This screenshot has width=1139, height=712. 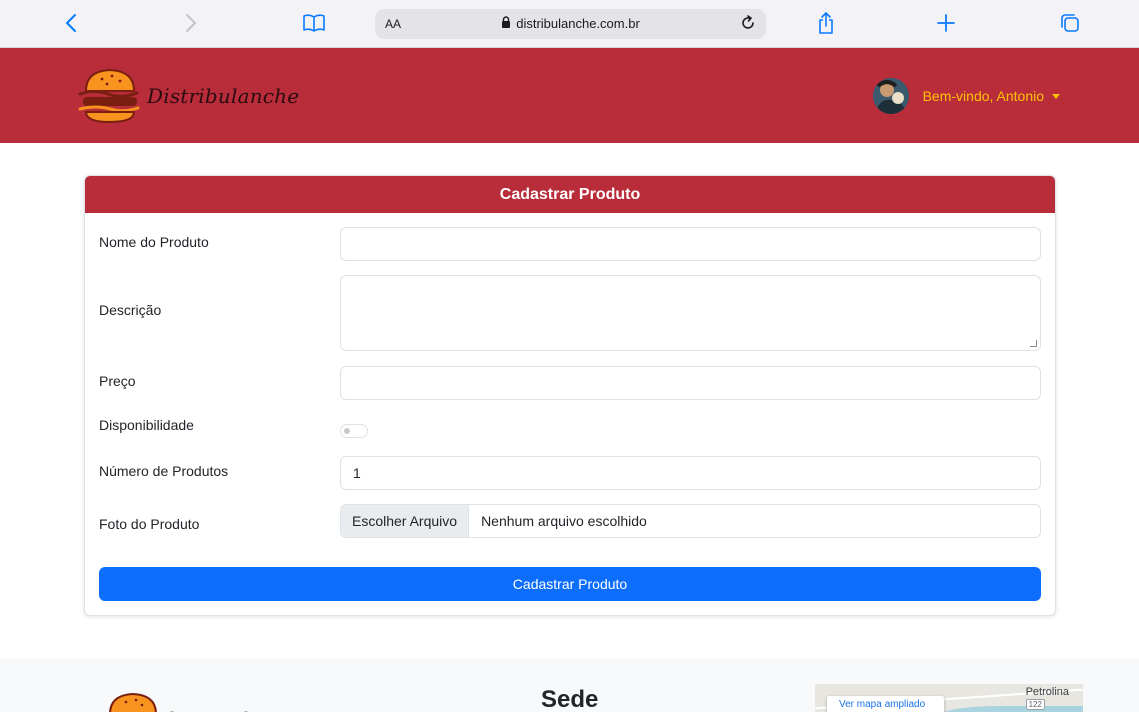 I want to click on resize-handle-icon, so click(x=1033, y=343).